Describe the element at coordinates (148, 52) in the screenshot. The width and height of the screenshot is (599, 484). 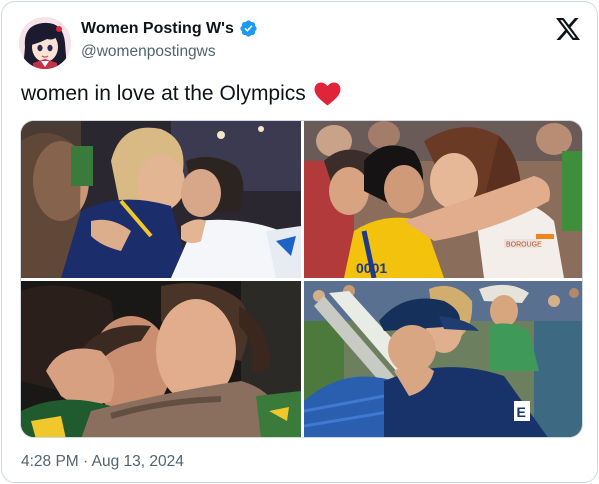
I see `author-handle: @womenpostingws` at that location.